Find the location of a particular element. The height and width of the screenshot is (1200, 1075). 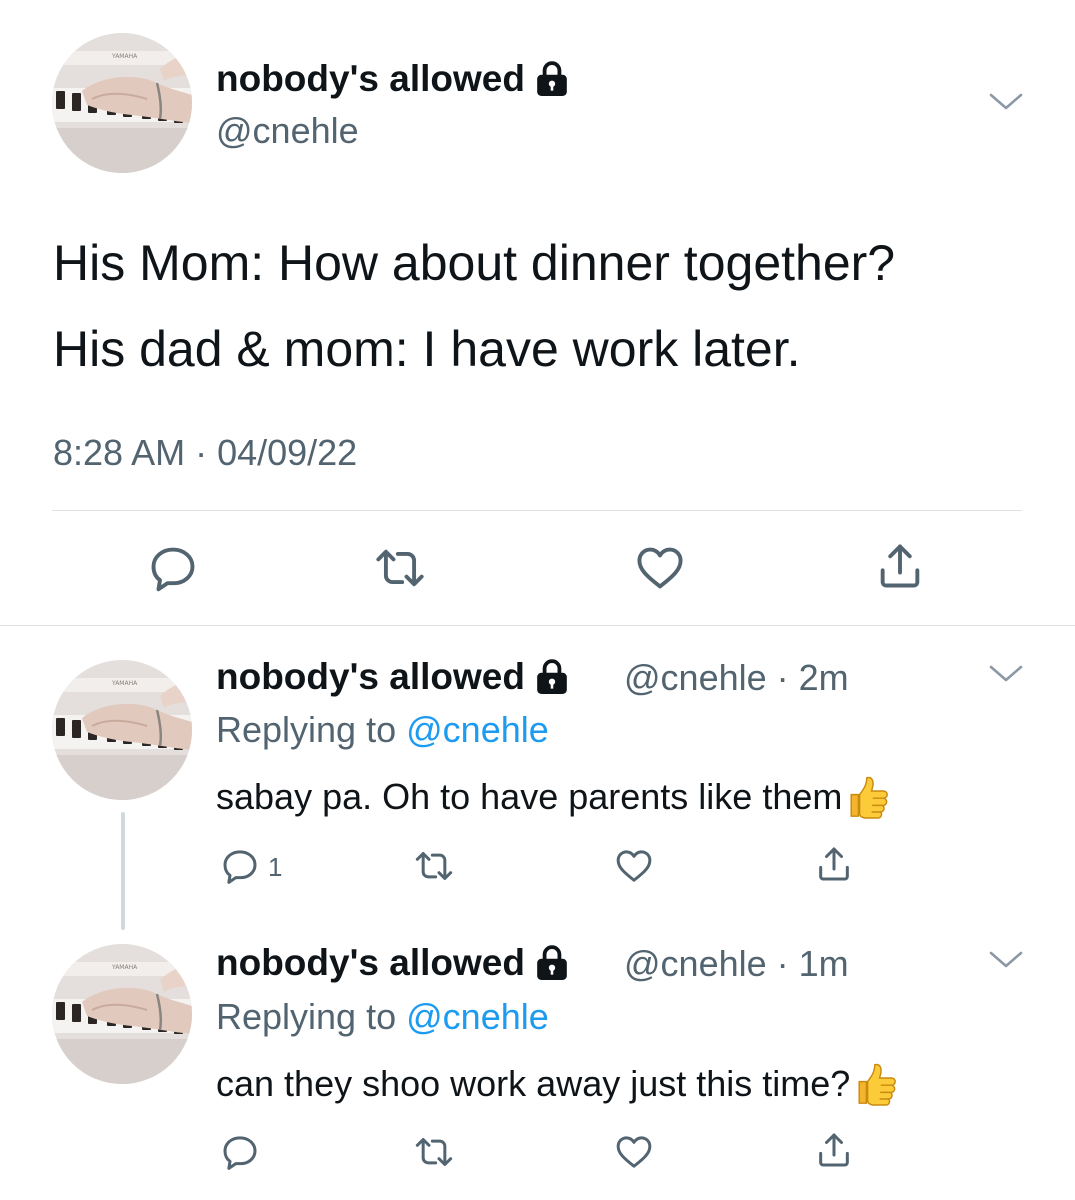

thread-line is located at coordinates (123, 871).